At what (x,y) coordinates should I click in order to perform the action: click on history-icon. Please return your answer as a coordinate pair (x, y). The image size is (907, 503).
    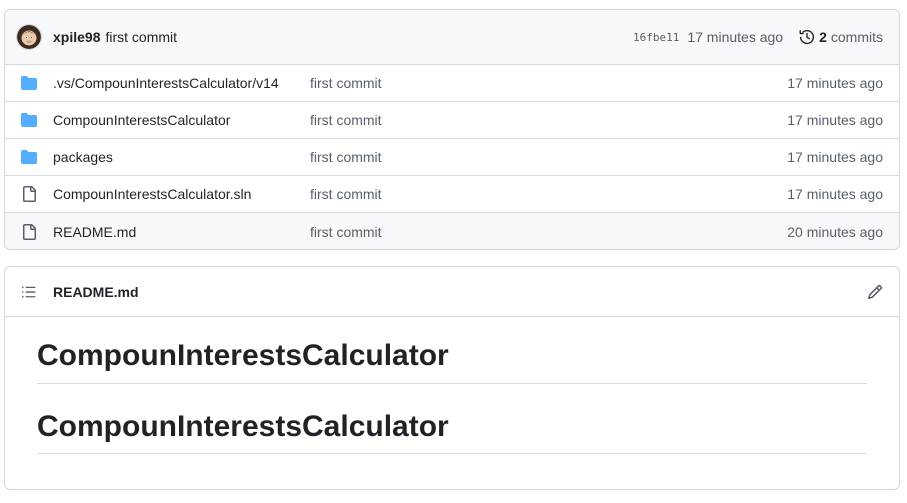
    Looking at the image, I should click on (807, 37).